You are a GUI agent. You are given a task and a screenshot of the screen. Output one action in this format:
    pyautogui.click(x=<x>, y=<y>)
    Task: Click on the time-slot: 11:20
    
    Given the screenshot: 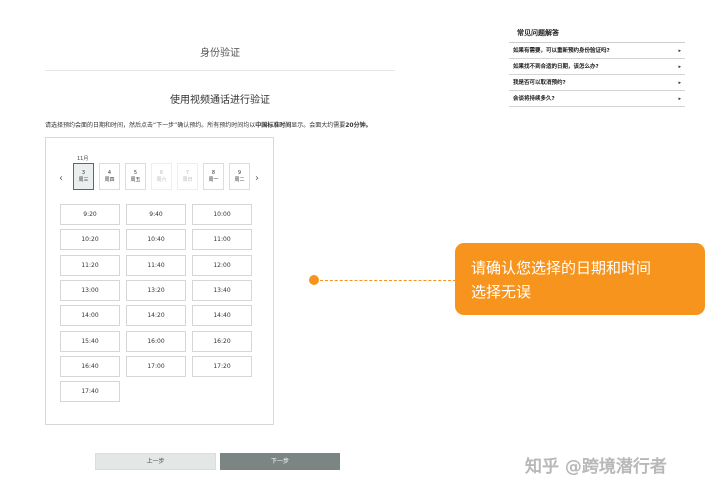 What is the action you would take?
    pyautogui.click(x=90, y=265)
    